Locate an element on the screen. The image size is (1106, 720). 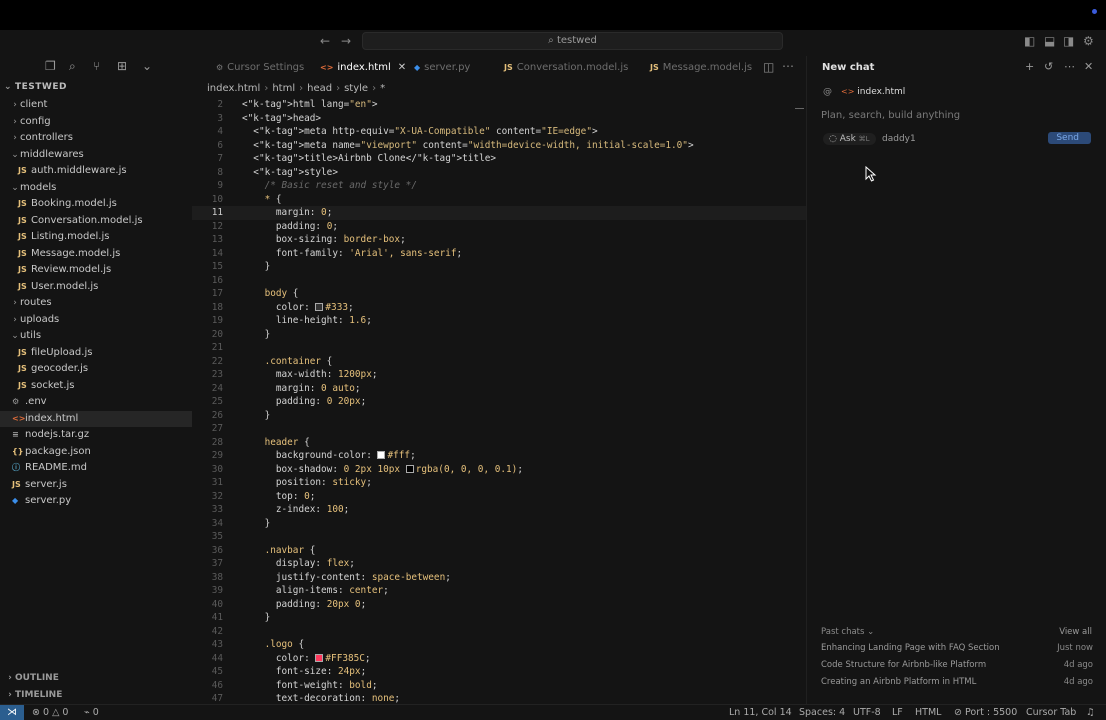
at-mention-icon: @ is located at coordinates (827, 92).